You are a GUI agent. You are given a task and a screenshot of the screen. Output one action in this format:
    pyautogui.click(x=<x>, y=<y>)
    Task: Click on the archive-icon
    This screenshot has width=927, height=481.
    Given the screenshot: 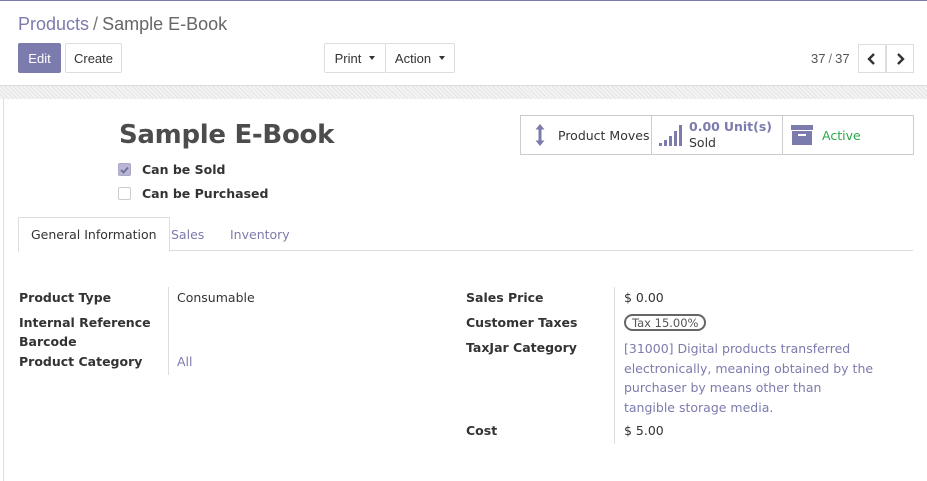 What is the action you would take?
    pyautogui.click(x=802, y=135)
    